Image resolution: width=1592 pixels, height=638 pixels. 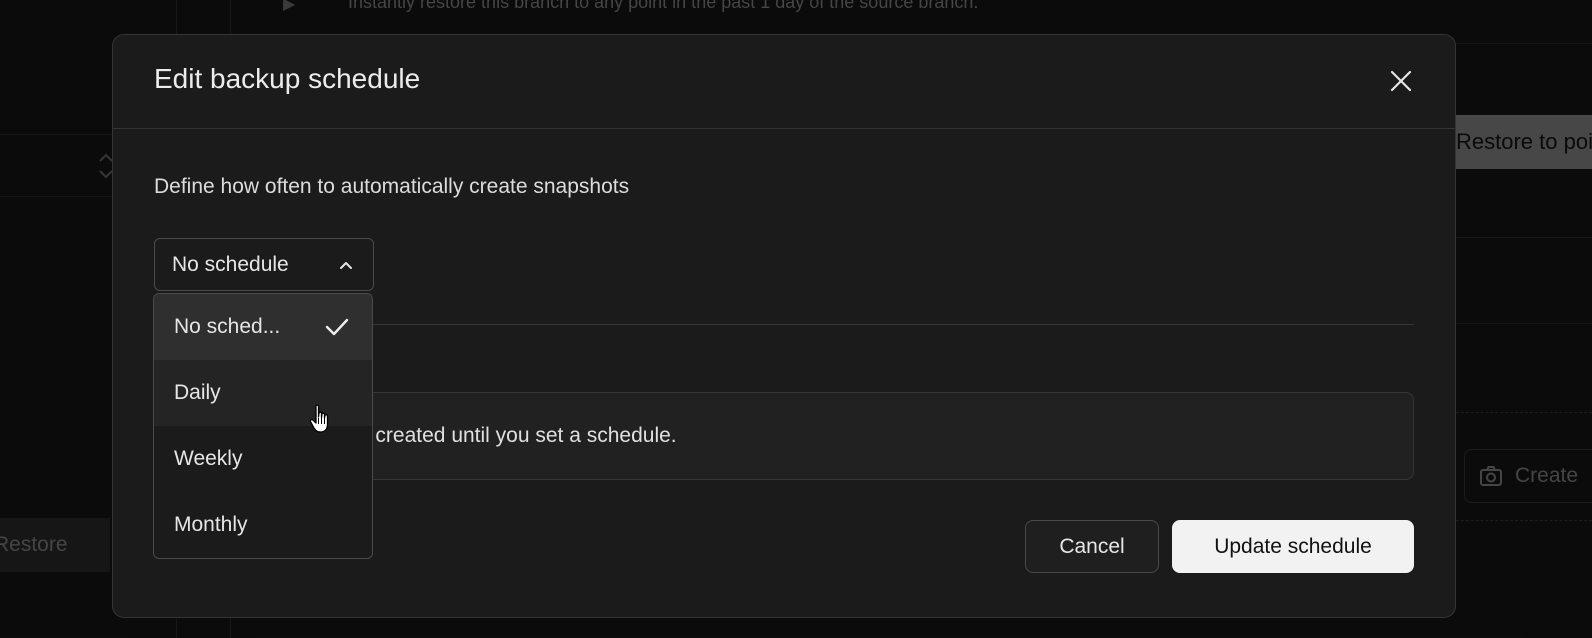 What do you see at coordinates (1092, 546) in the screenshot?
I see `cancel-button: Cancel` at bounding box center [1092, 546].